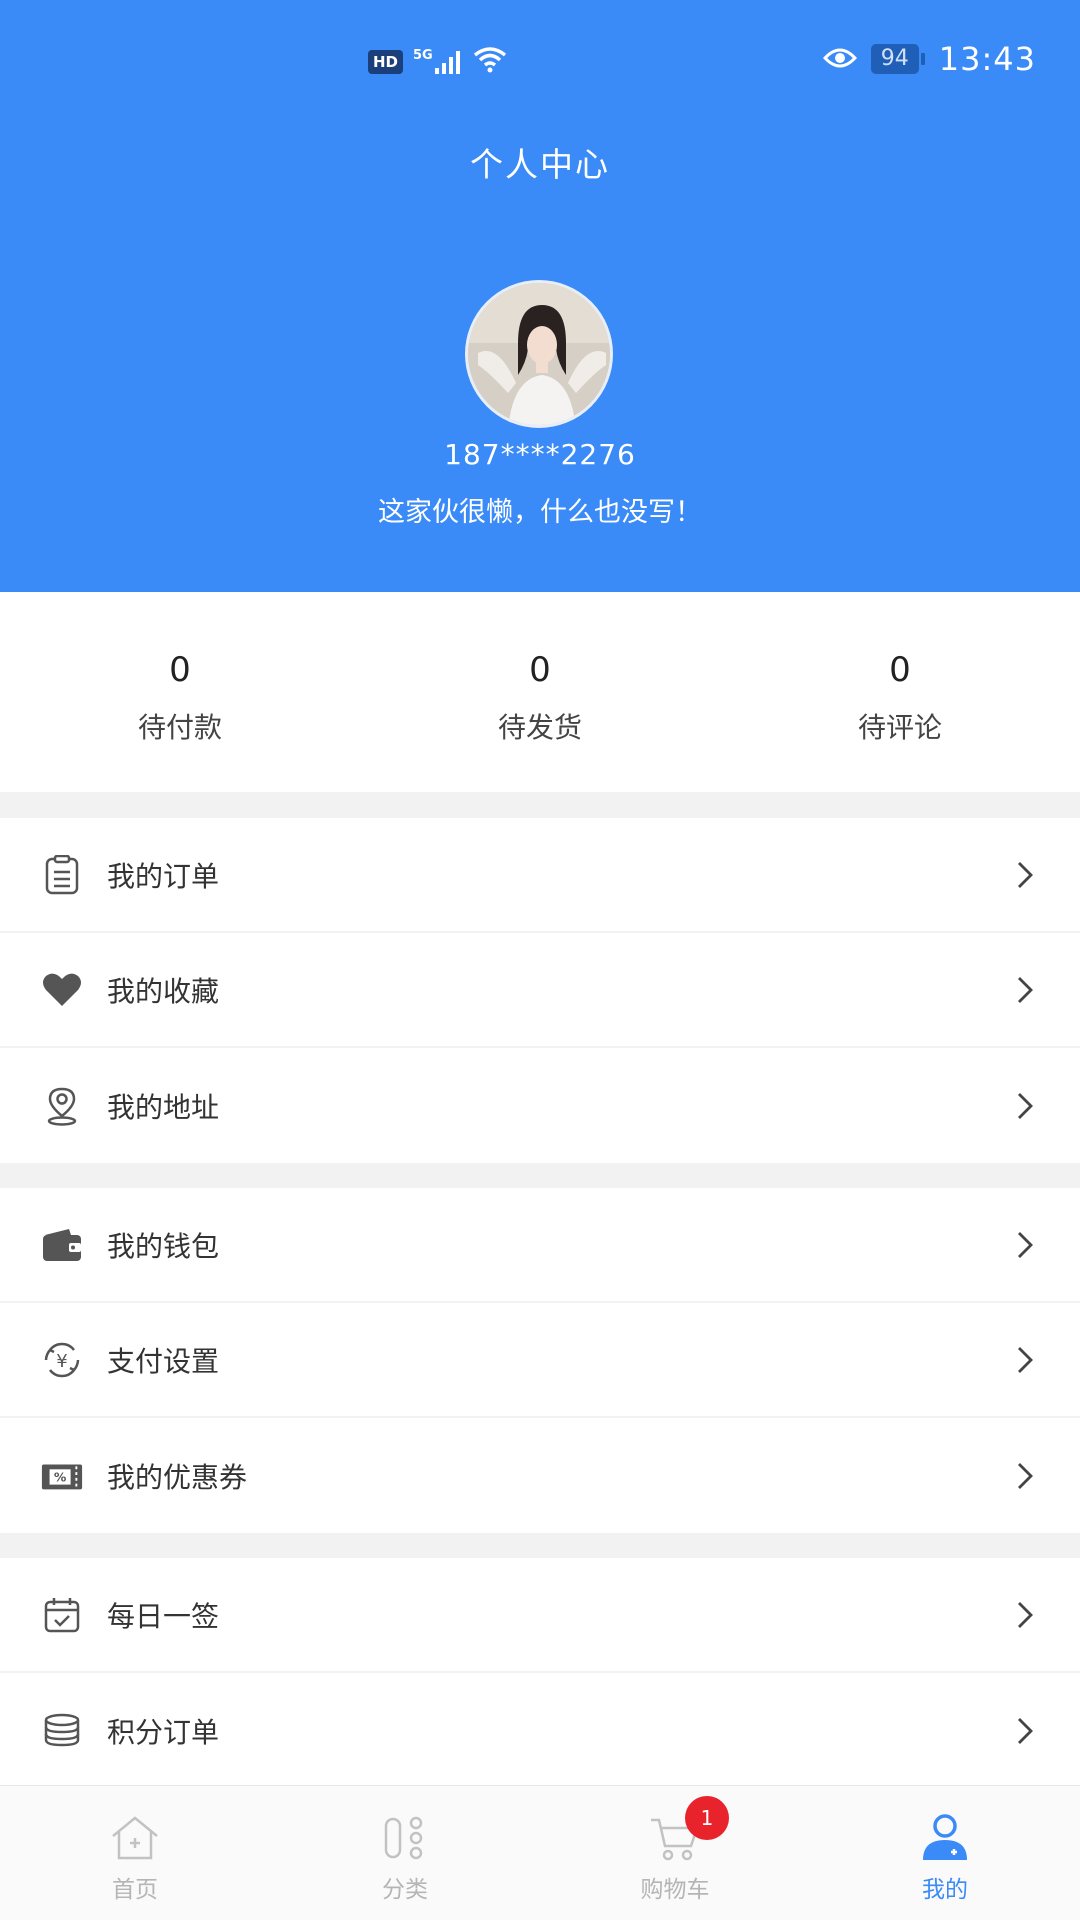 Image resolution: width=1080 pixels, height=1920 pixels. What do you see at coordinates (540, 1245) in the screenshot?
I see `menu-item-wallet: 我的钱包` at bounding box center [540, 1245].